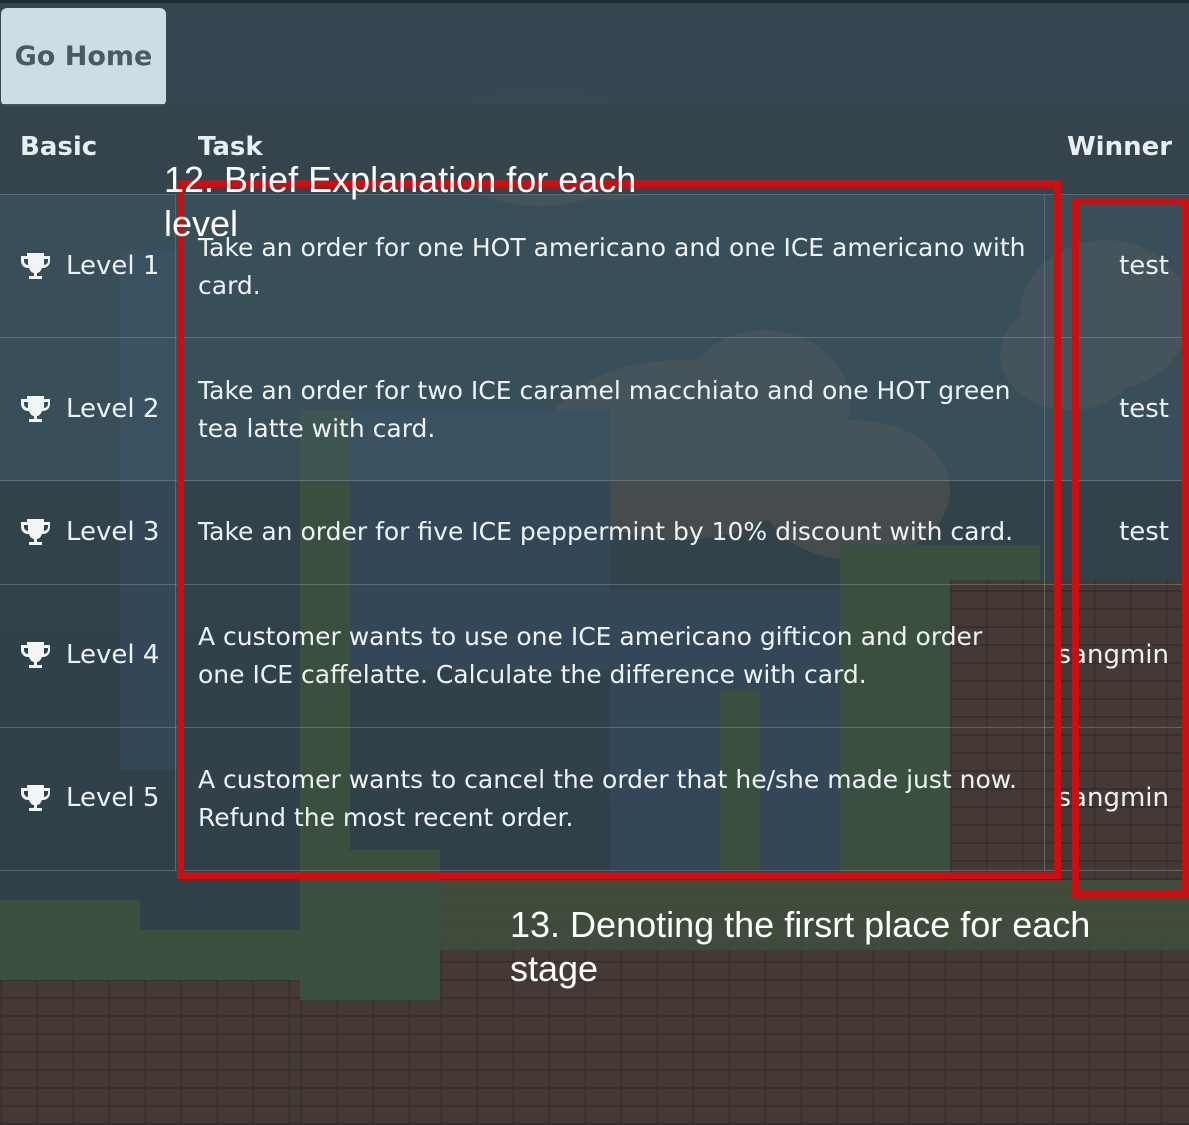 This screenshot has width=1189, height=1125. Describe the element at coordinates (1120, 147) in the screenshot. I see `header-winner: Winner` at that location.